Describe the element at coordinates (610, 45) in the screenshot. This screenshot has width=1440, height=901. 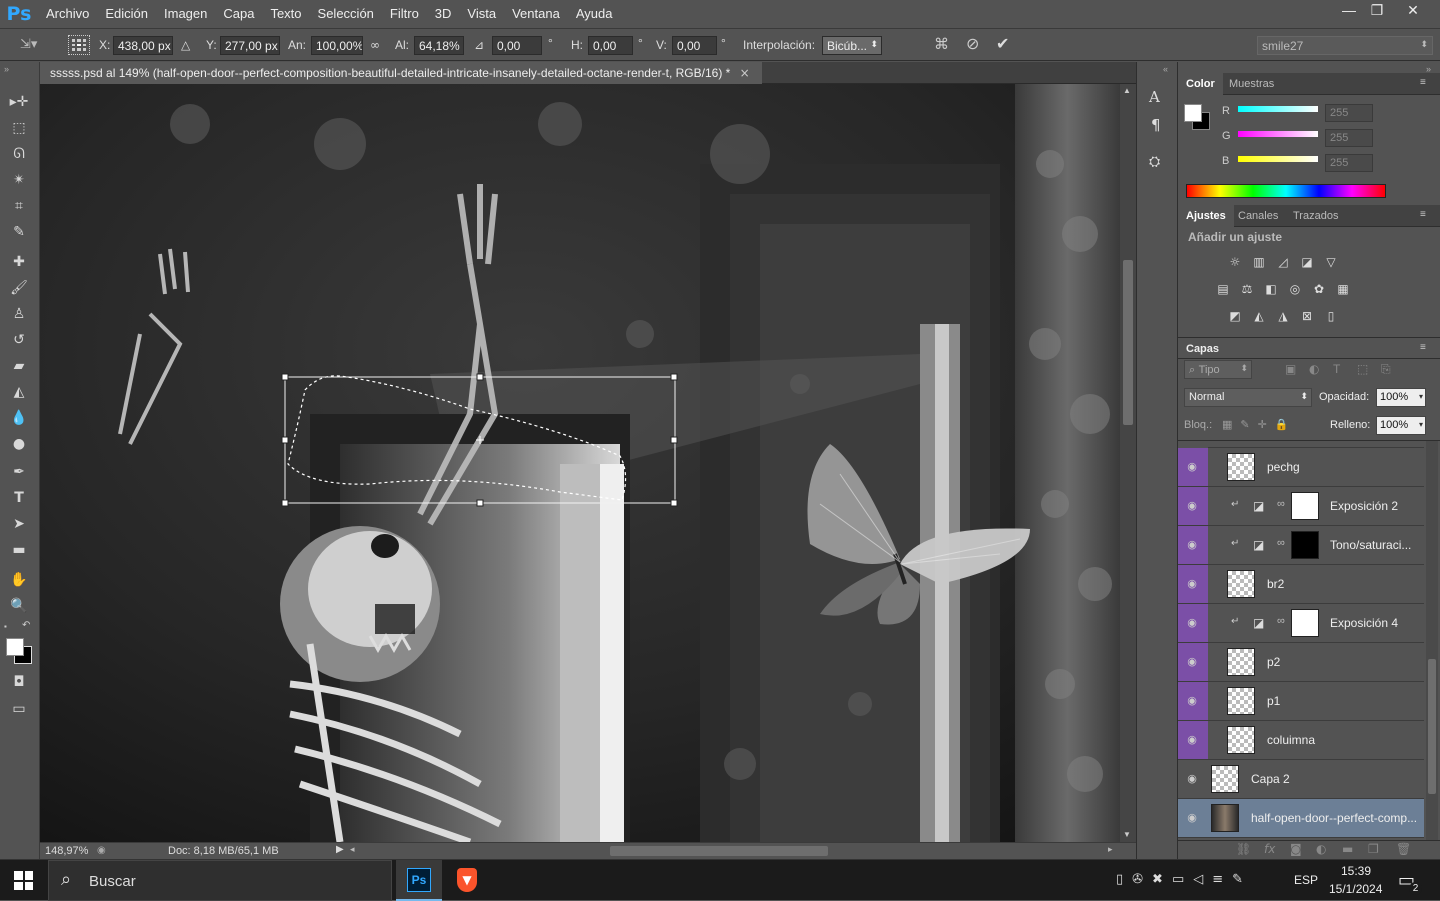
I see `hskew-input: 0,00` at that location.